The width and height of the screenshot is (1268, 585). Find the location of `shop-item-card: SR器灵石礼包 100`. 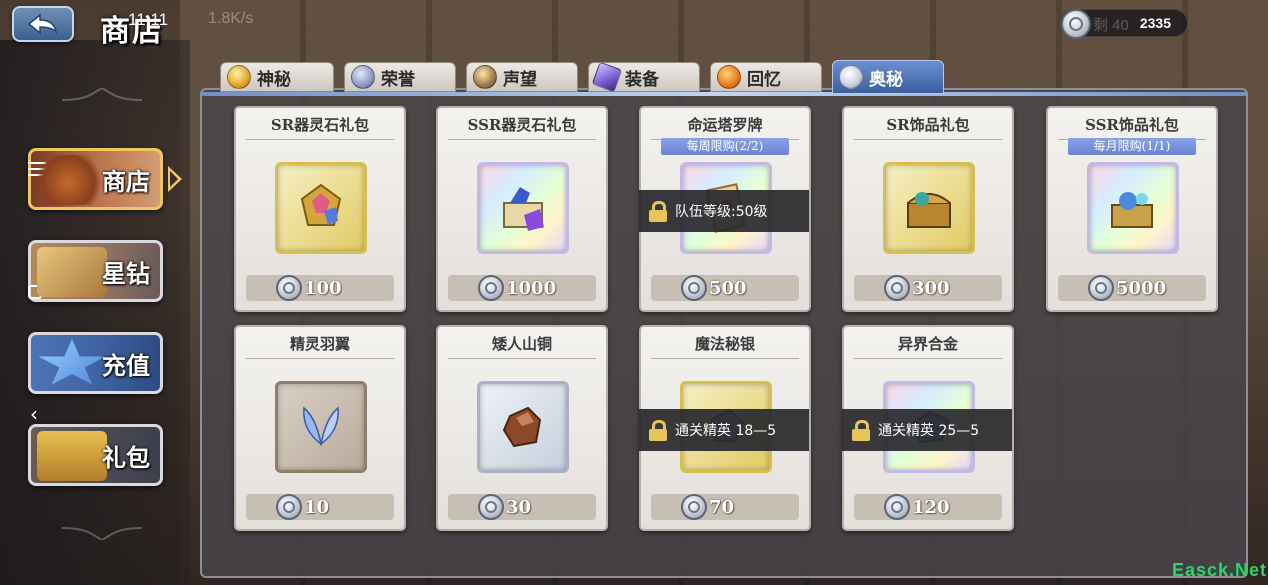

shop-item-card: SR器灵石礼包 100 is located at coordinates (320, 209).